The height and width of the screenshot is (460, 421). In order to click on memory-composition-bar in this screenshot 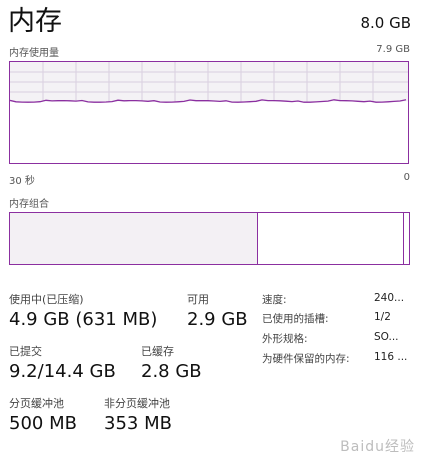, I will do `click(209, 238)`.